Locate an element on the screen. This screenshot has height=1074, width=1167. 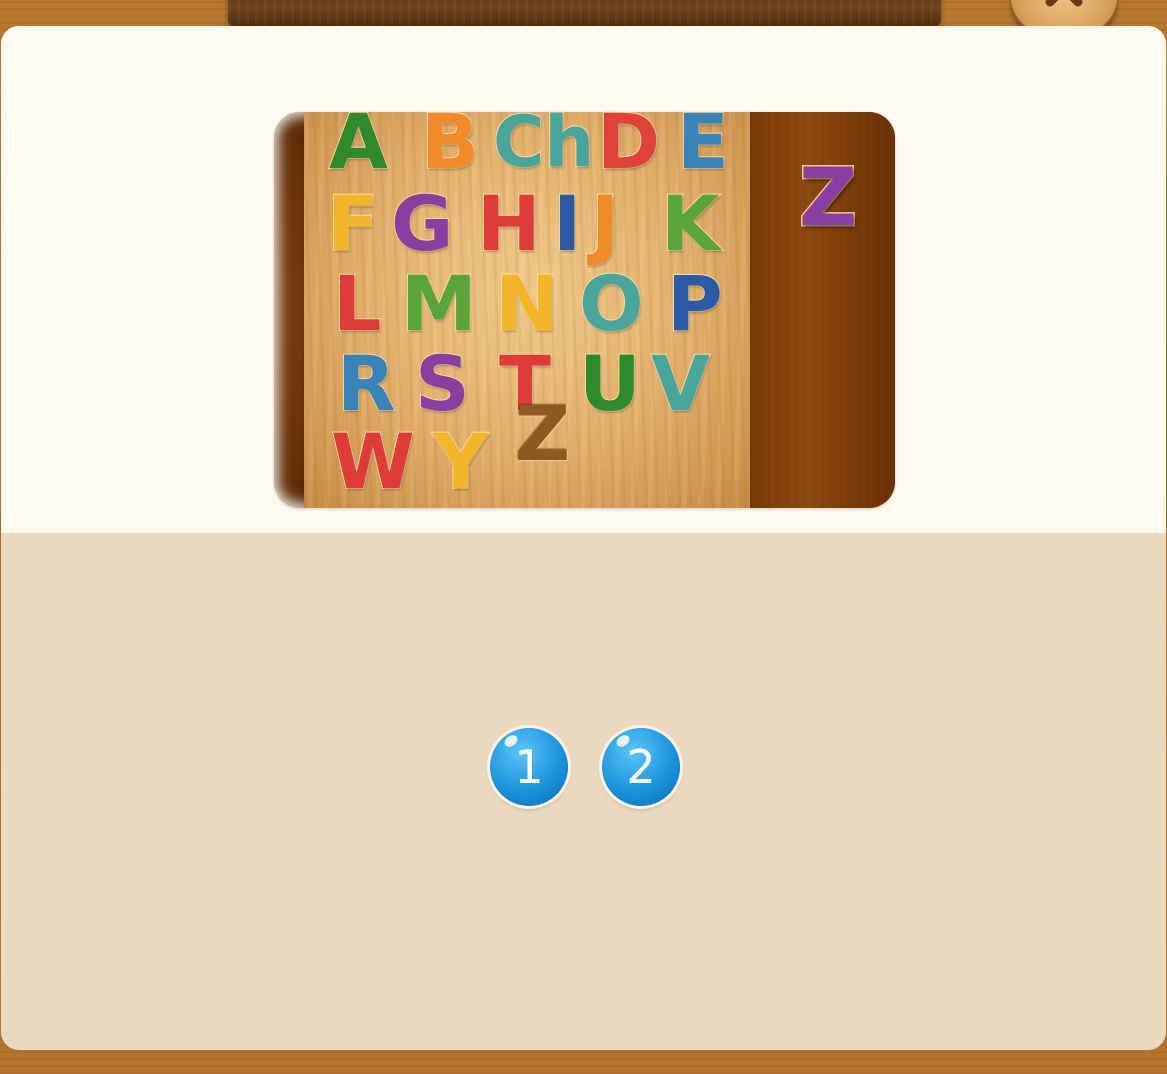
letter-piece-u: U is located at coordinates (610, 384).